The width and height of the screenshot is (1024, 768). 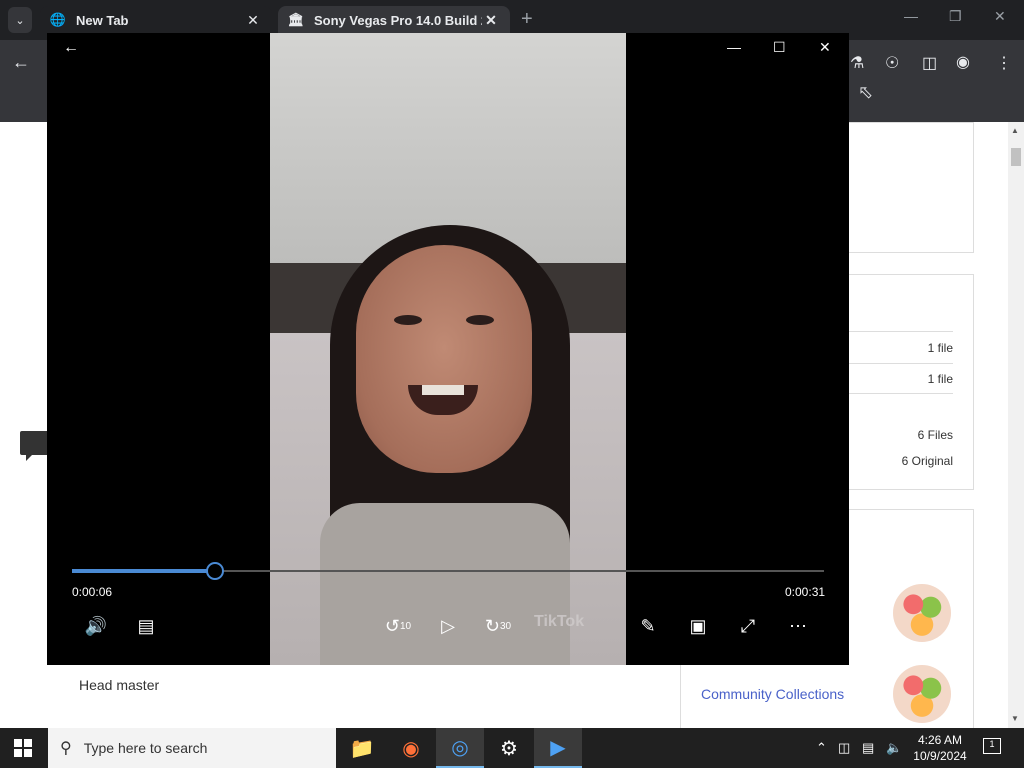 I want to click on more-options-icon: ⋯, so click(x=798, y=626).